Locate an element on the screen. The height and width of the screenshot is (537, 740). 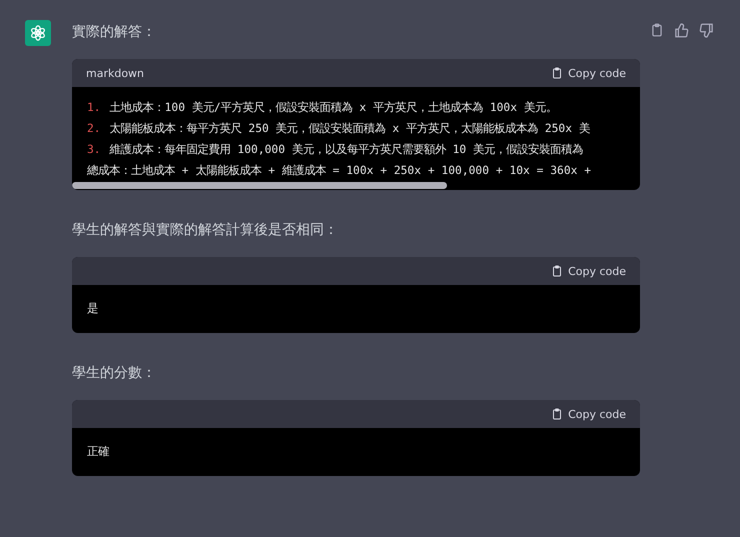
code-line: 2. 太陽能板成本：每平方英尺 250 美元，假設安裝面積為 x 平方英尺，太陽能板成本為 250x 美 is located at coordinates (338, 129).